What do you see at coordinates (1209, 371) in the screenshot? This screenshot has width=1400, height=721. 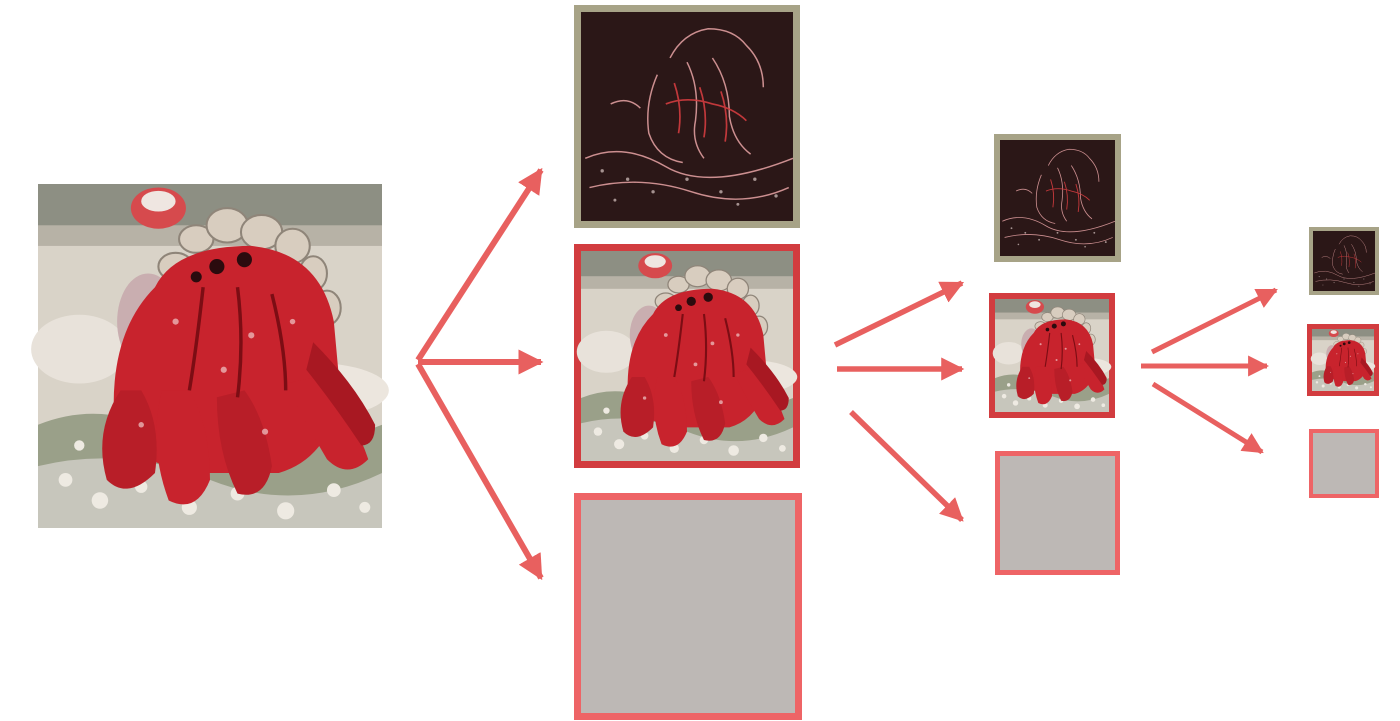 I see `level-3-arrows` at bounding box center [1209, 371].